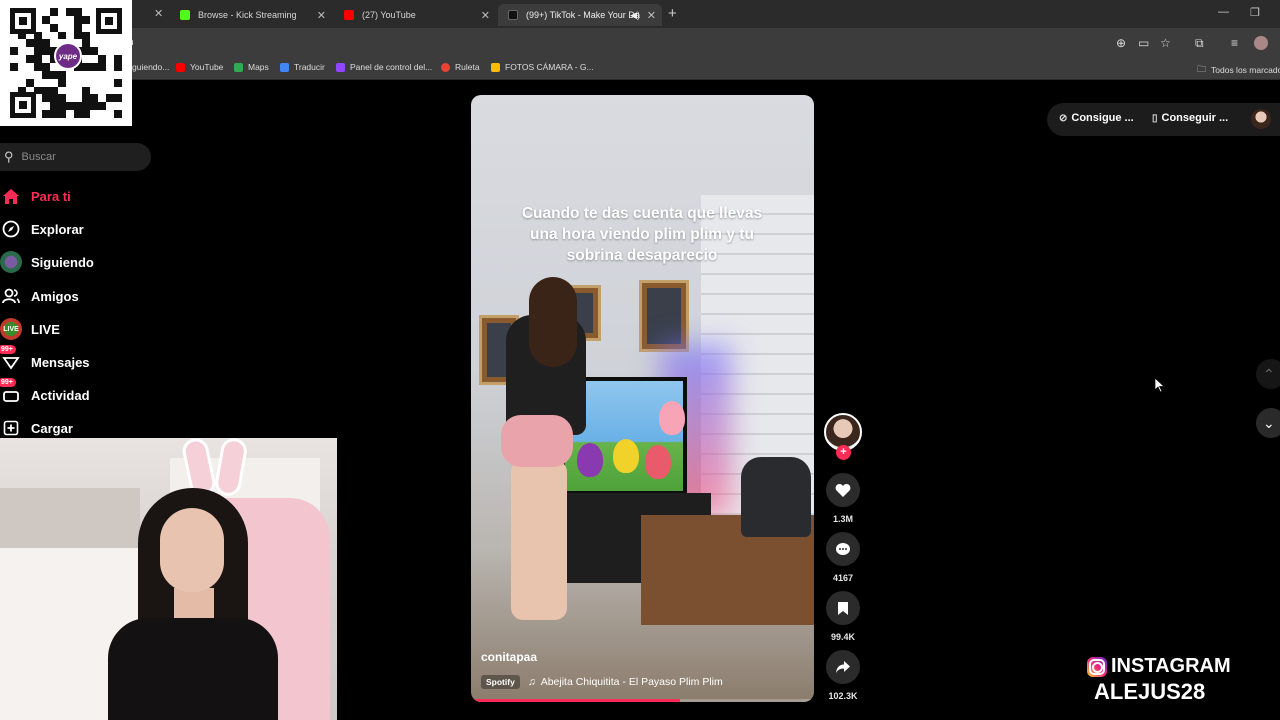 This screenshot has width=1280, height=720. What do you see at coordinates (843, 667) in the screenshot?
I see `share-icon` at bounding box center [843, 667].